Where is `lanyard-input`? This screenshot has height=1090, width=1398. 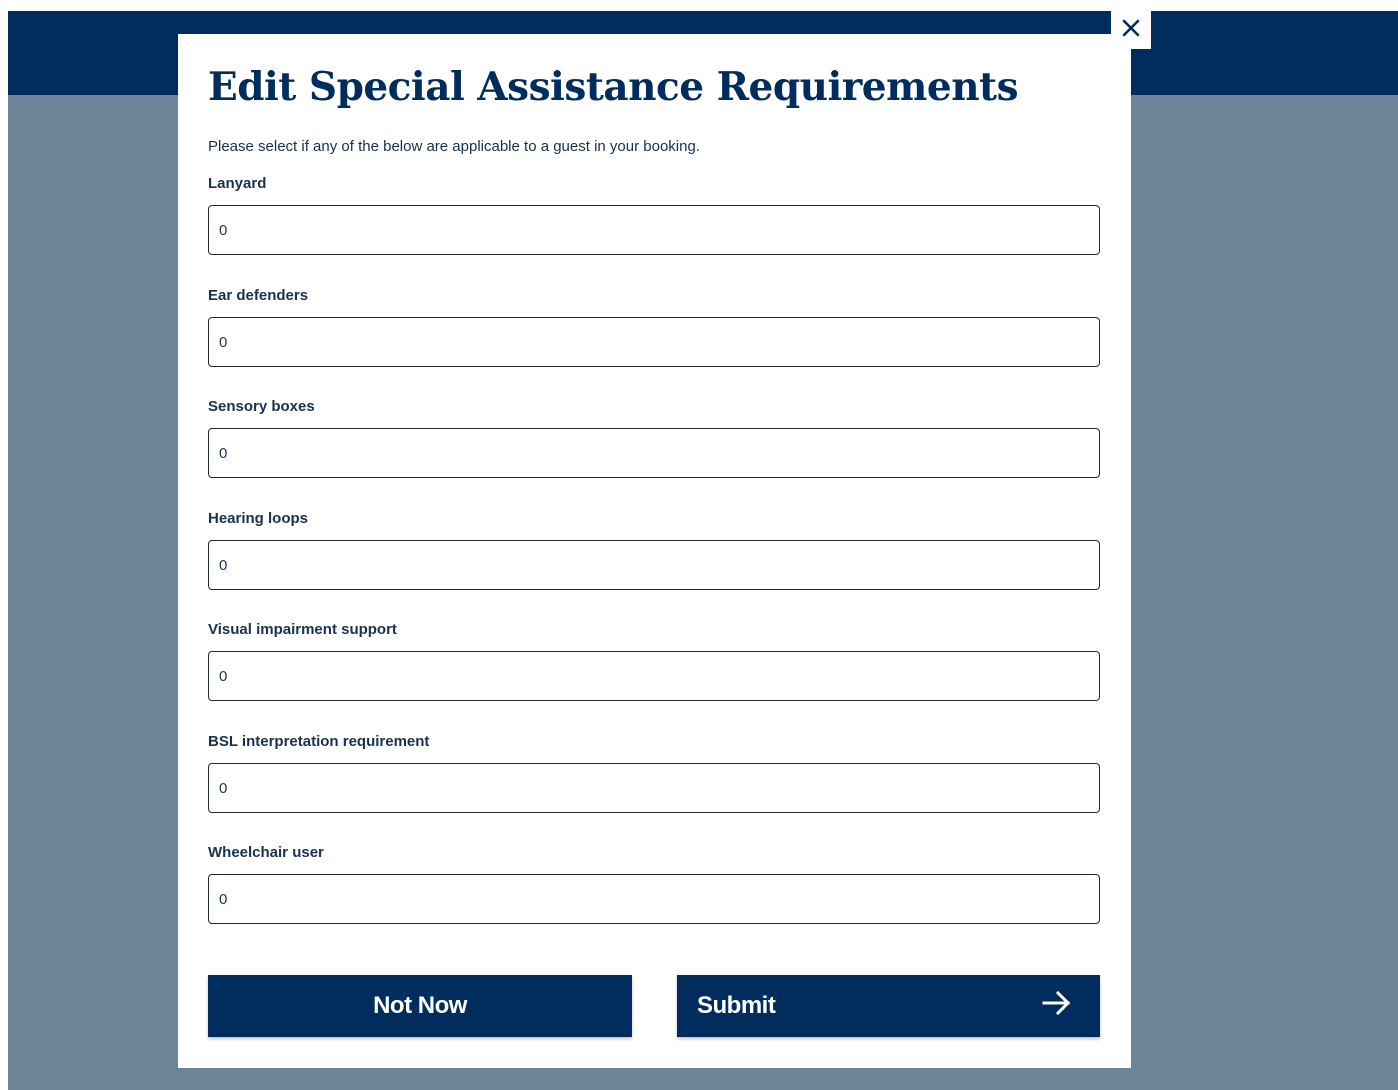
lanyard-input is located at coordinates (654, 230).